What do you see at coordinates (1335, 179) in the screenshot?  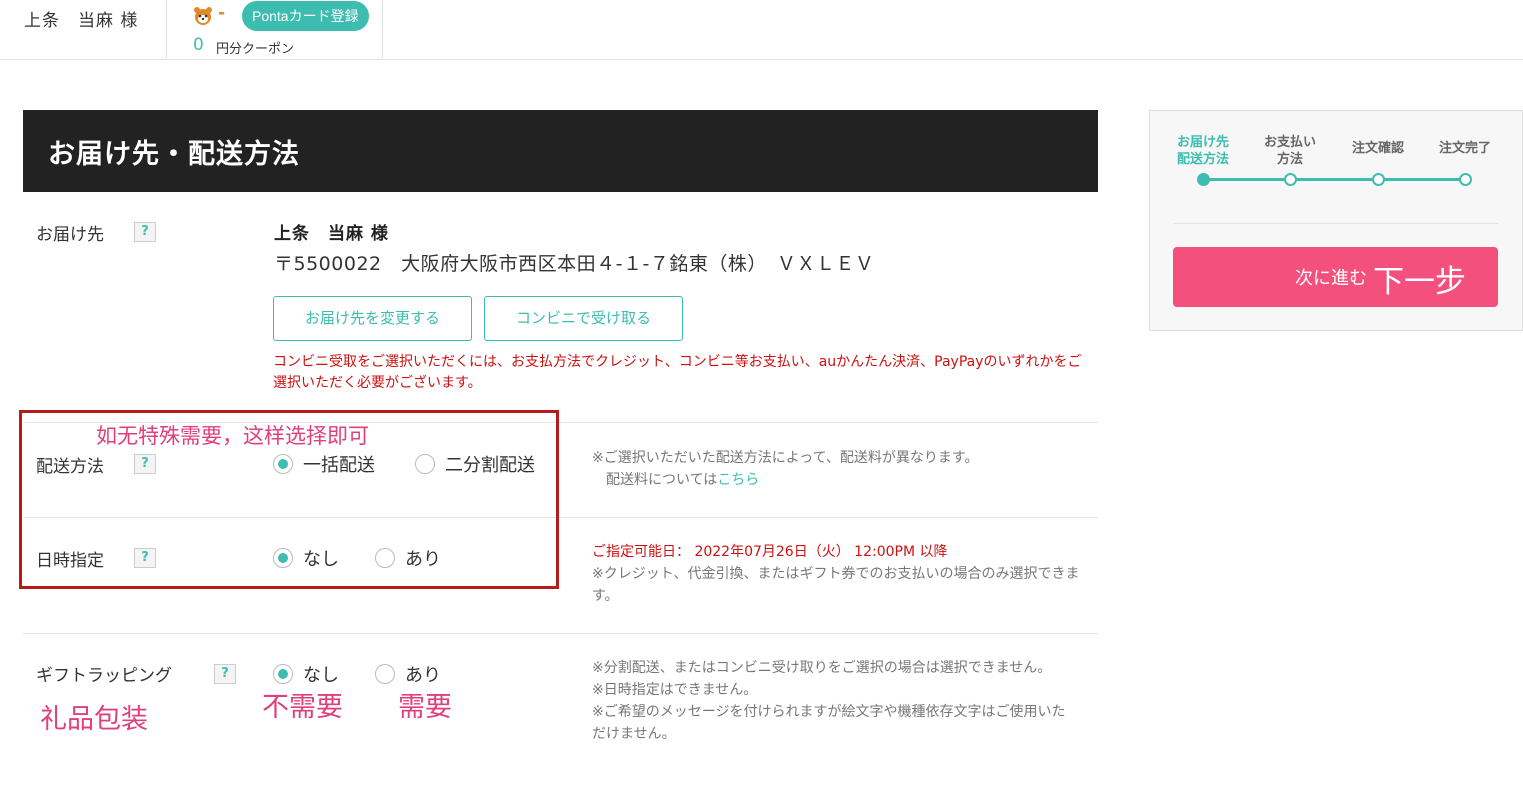 I see `step-progress-track` at bounding box center [1335, 179].